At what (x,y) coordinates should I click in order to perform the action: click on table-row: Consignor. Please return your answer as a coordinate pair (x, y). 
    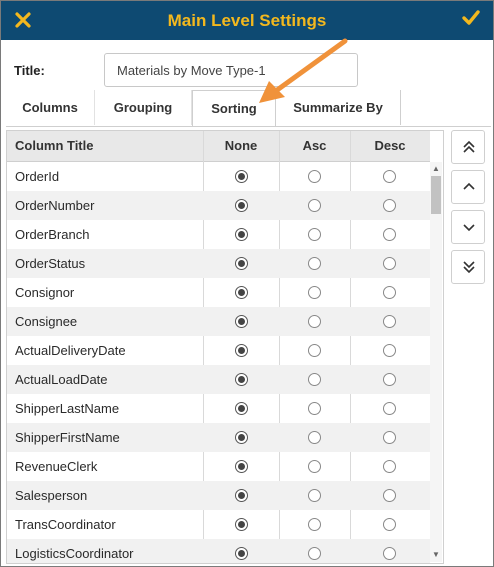
    Looking at the image, I should click on (218, 292).